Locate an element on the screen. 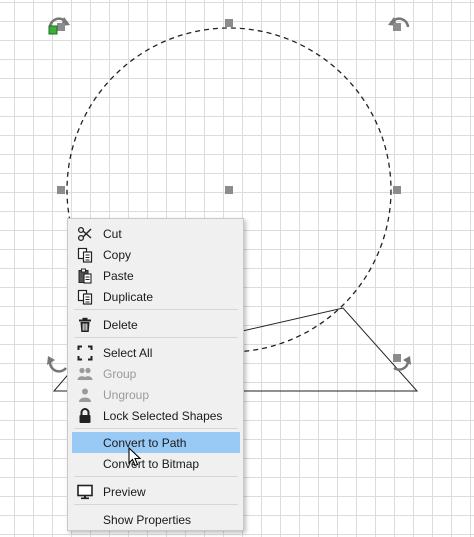 This screenshot has width=474, height=537. menu-item-duplicate: Duplicate is located at coordinates (156, 296).